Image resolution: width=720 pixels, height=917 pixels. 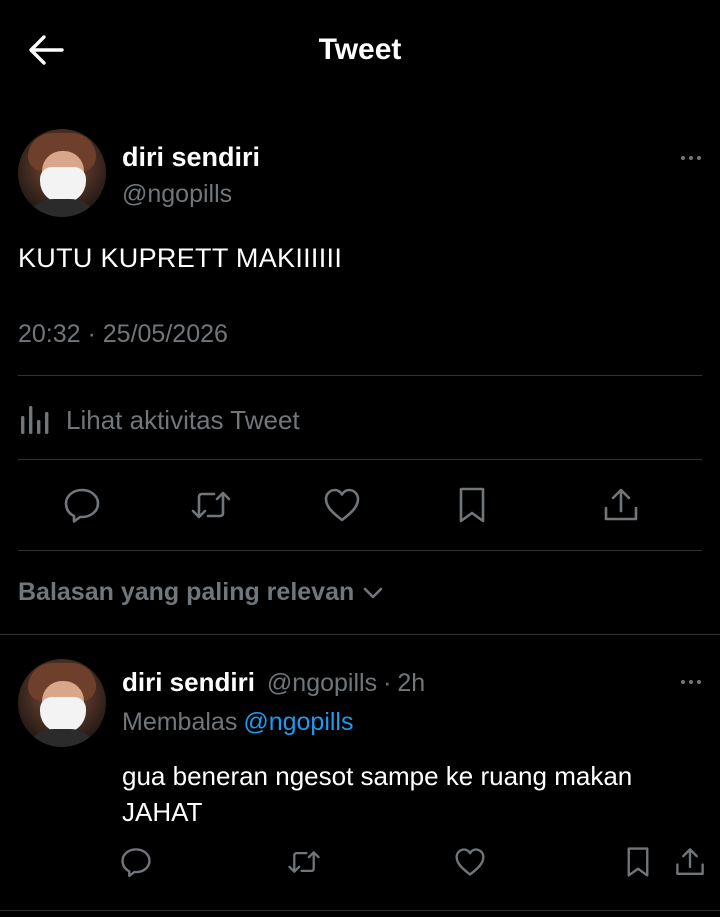 I want to click on more-options-button, so click(x=691, y=158).